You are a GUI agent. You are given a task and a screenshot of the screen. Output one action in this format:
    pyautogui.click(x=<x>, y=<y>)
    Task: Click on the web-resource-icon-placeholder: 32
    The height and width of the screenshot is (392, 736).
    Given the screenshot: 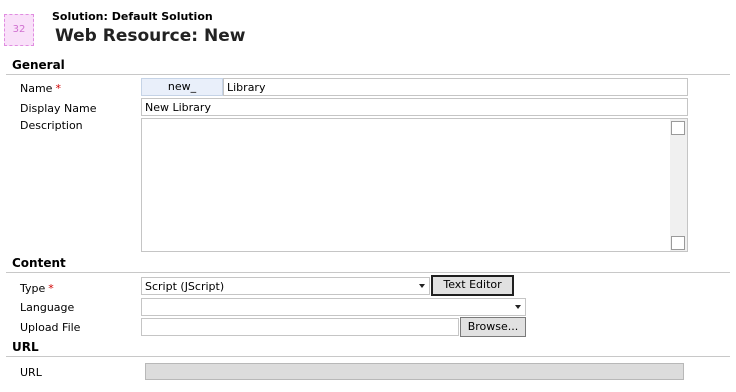 What is the action you would take?
    pyautogui.click(x=19, y=30)
    